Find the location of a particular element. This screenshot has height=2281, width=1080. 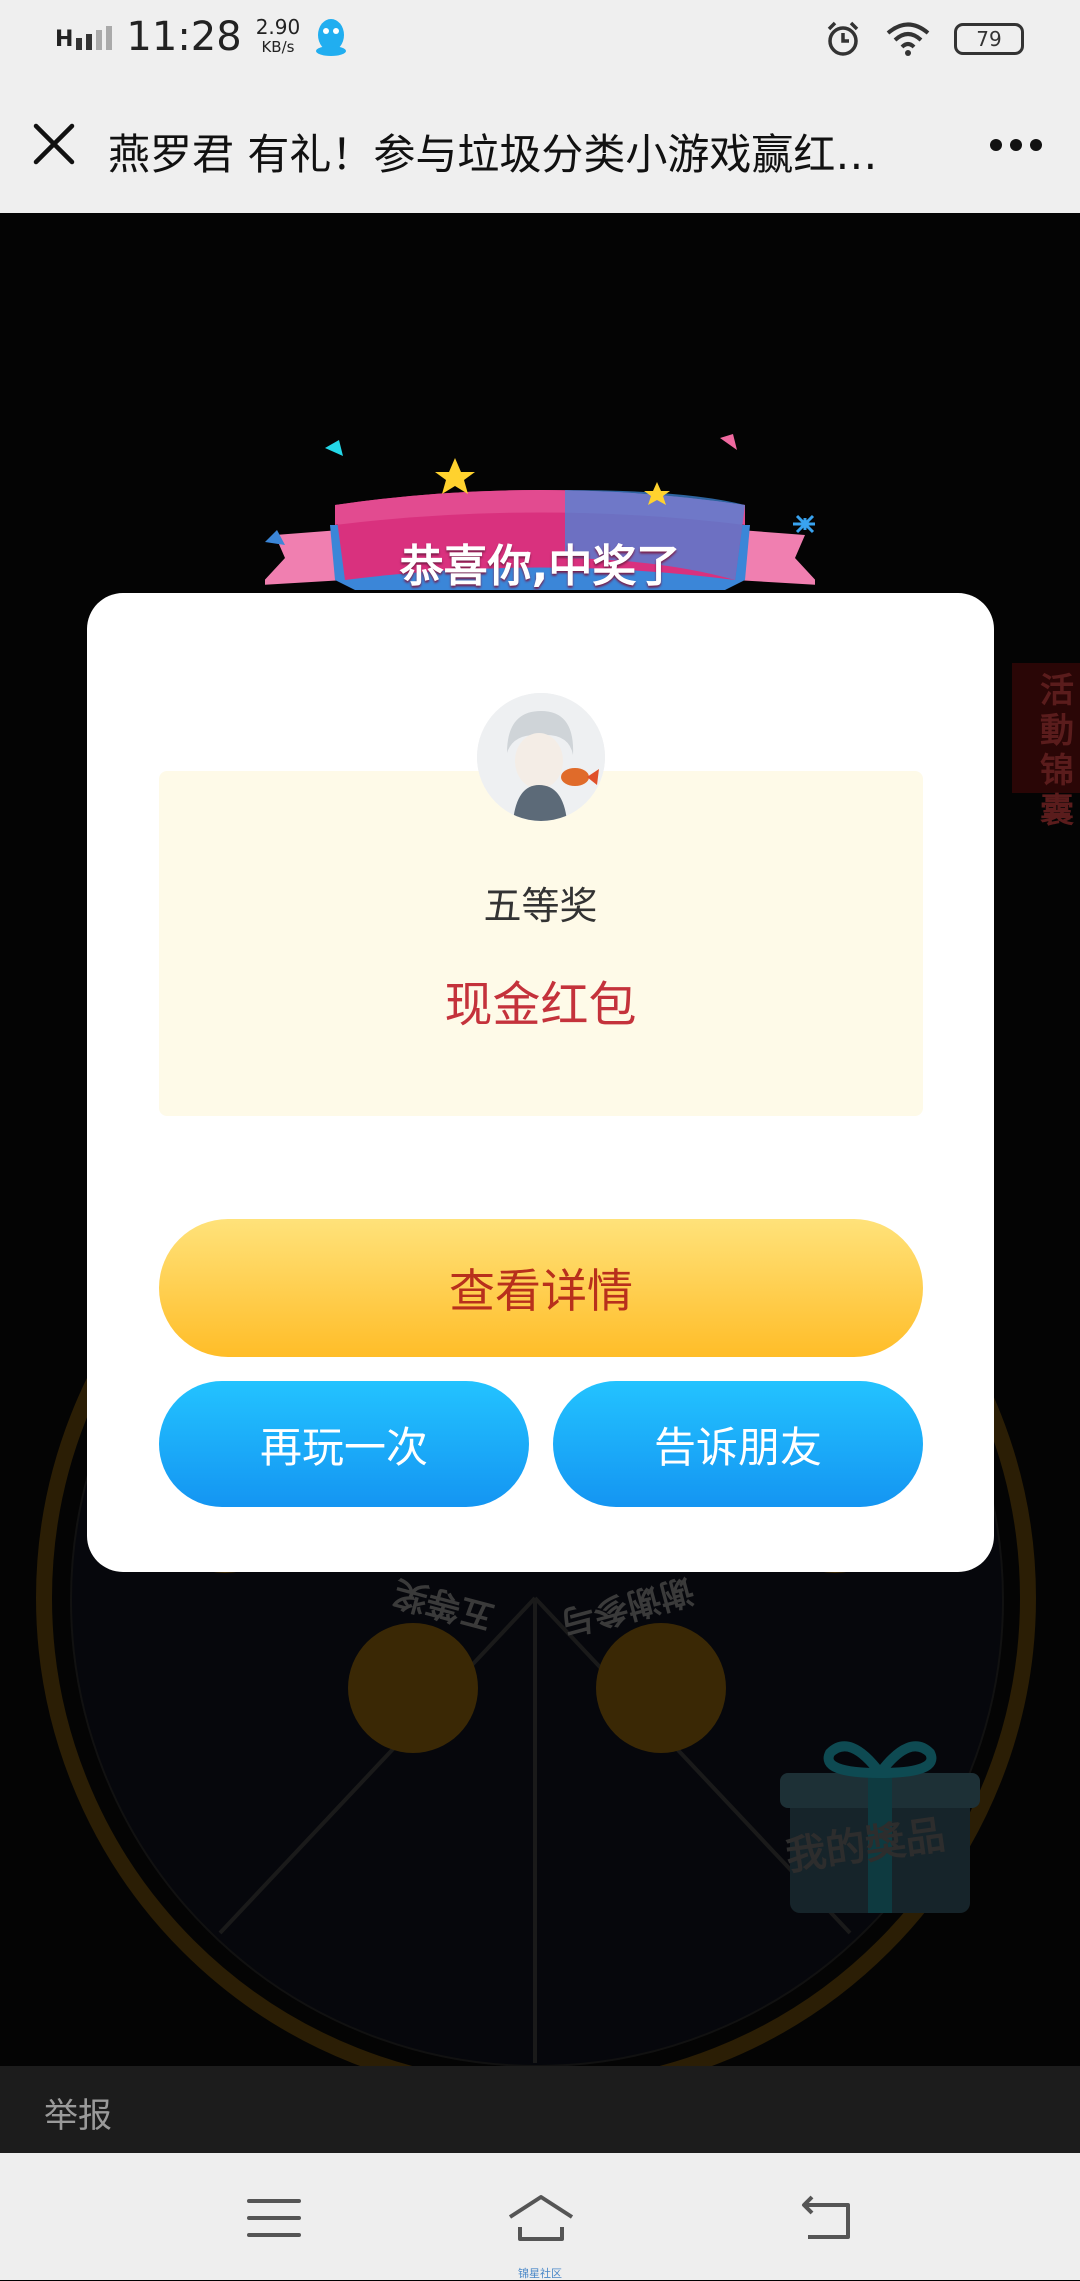

more-options-icon is located at coordinates (1016, 145).